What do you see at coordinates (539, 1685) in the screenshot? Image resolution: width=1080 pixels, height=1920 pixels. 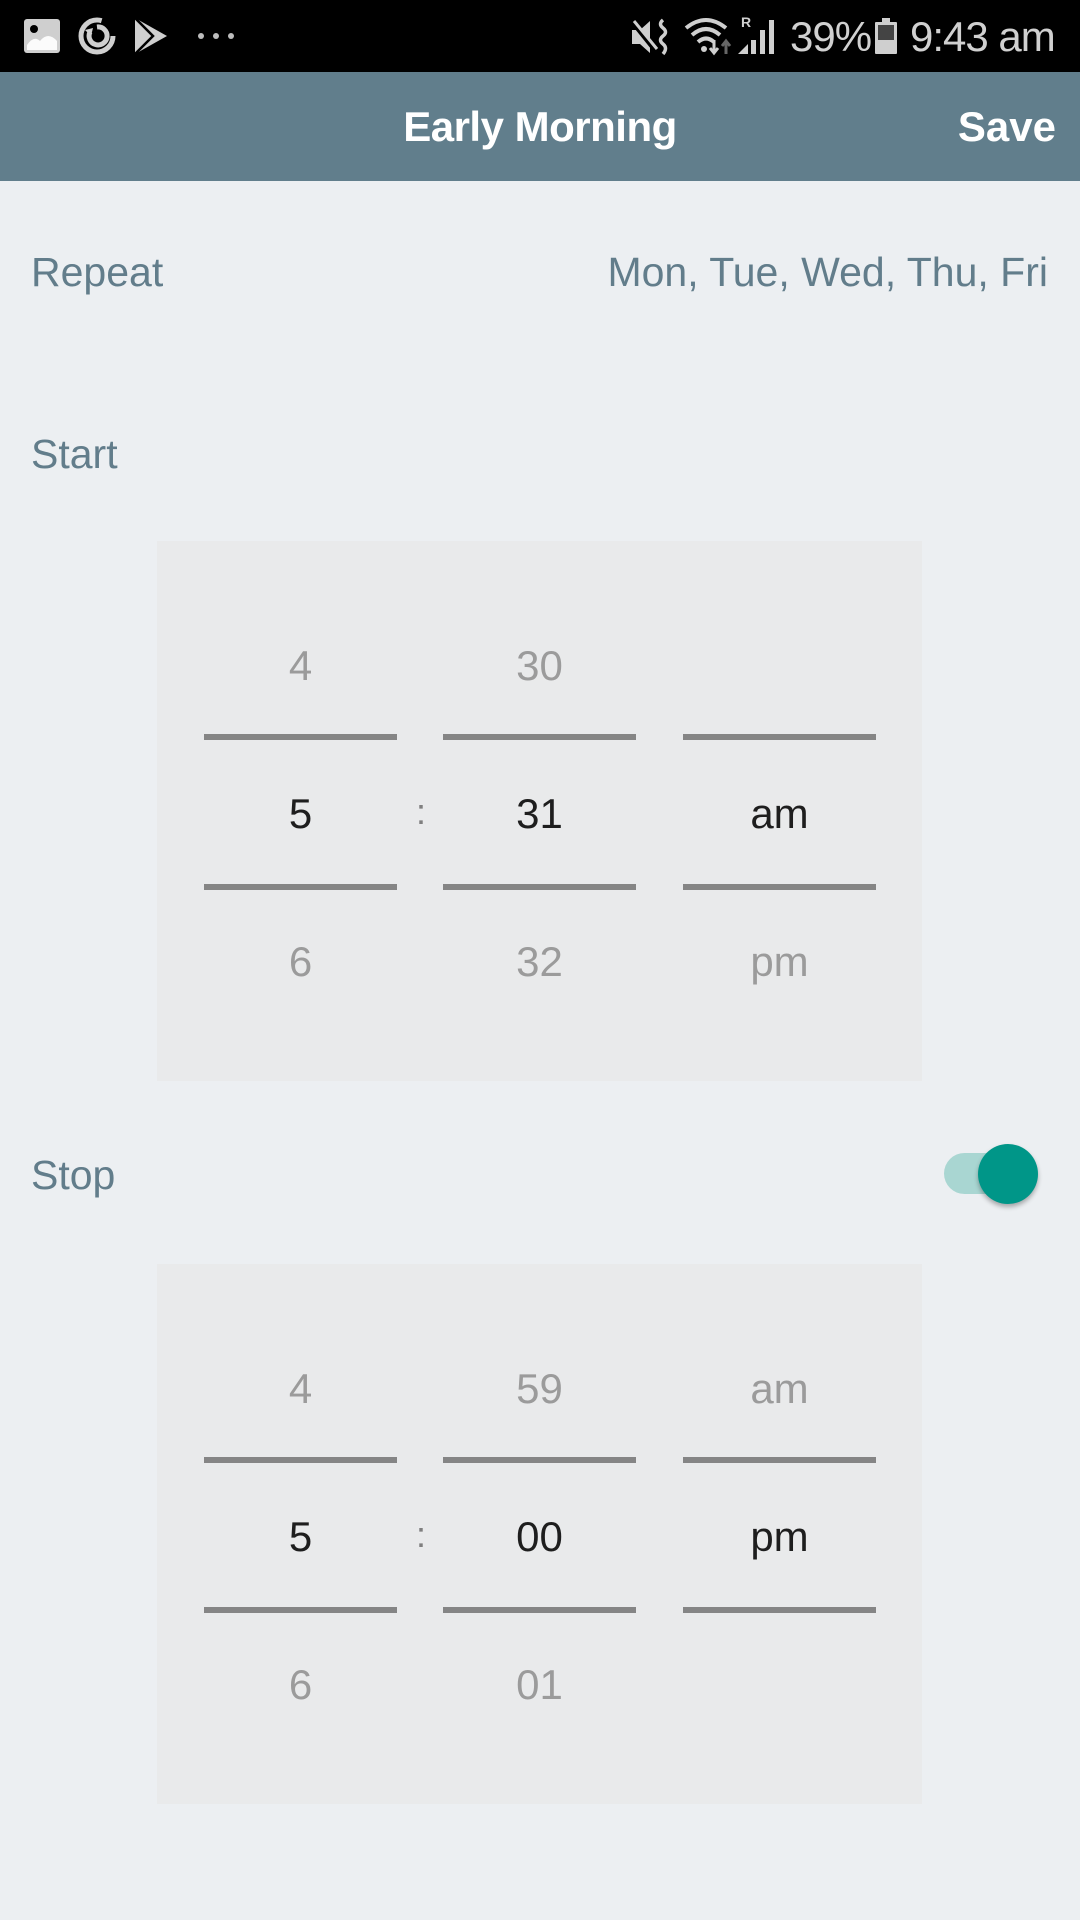 I see `stop-minute-next: 01` at bounding box center [539, 1685].